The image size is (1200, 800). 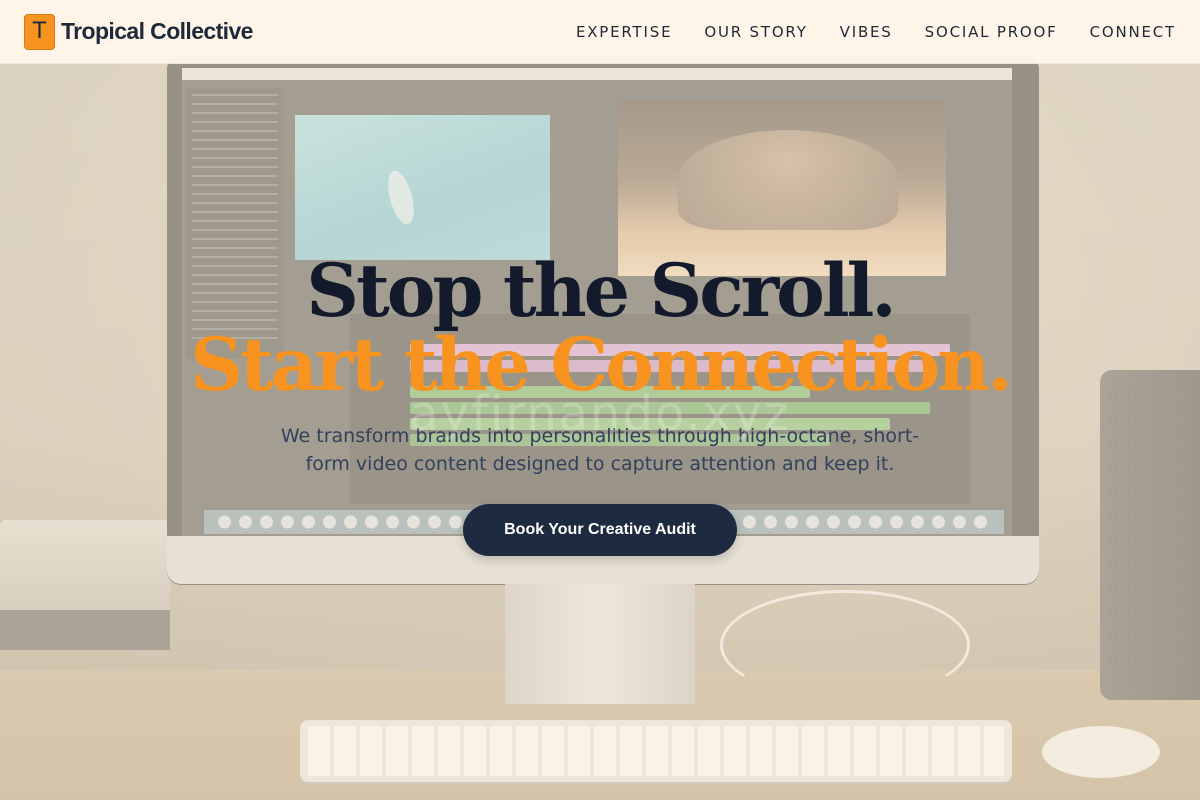 I want to click on brand-logo-icon: T, so click(x=39, y=31).